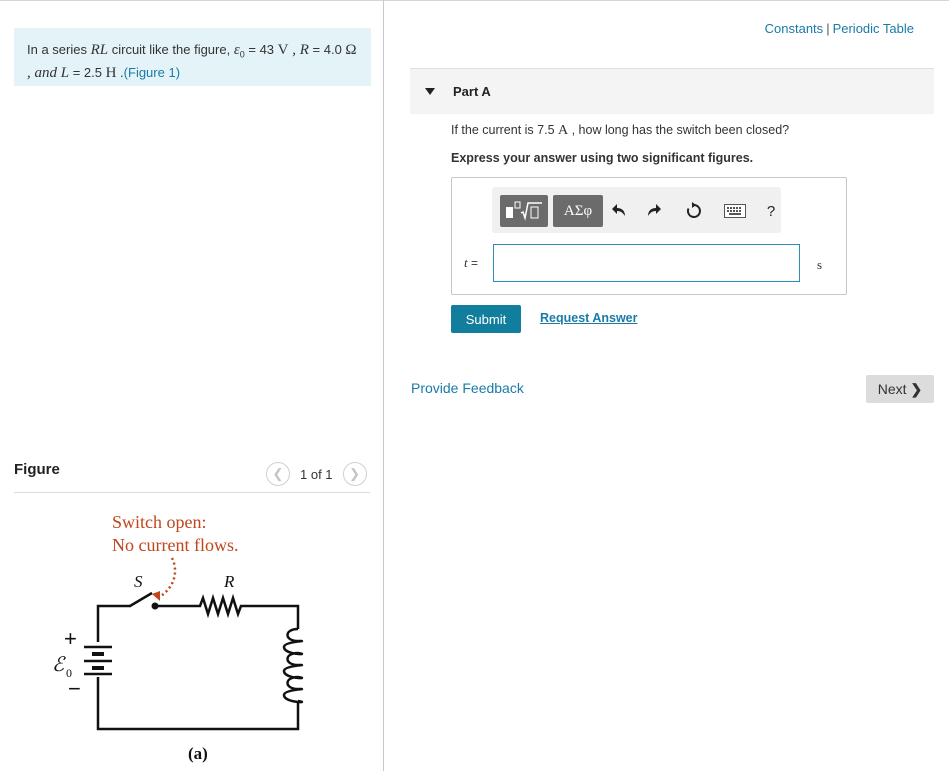  I want to click on problem-text: circuit like the figure,, so click(171, 49).